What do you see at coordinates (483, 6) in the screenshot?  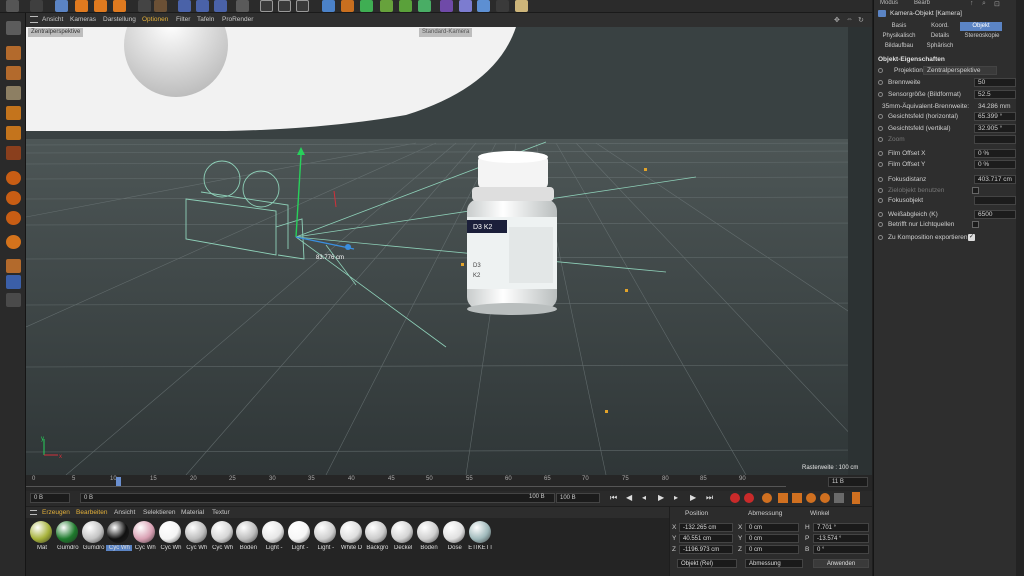 I see `floor-icon` at bounding box center [483, 6].